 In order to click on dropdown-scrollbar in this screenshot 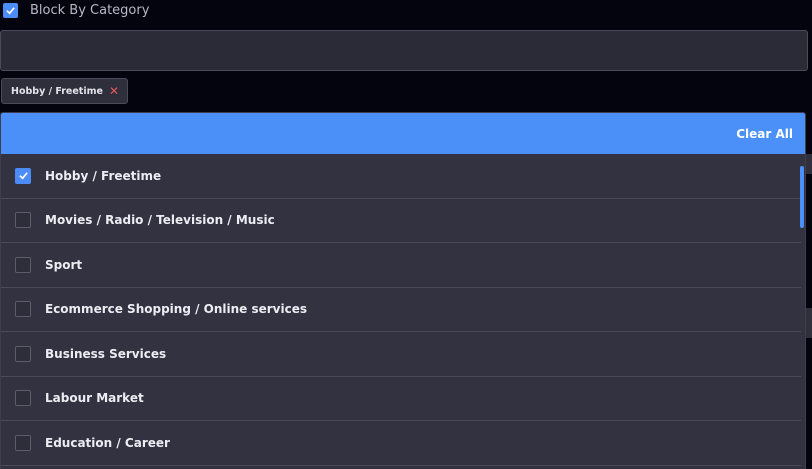, I will do `click(802, 311)`.